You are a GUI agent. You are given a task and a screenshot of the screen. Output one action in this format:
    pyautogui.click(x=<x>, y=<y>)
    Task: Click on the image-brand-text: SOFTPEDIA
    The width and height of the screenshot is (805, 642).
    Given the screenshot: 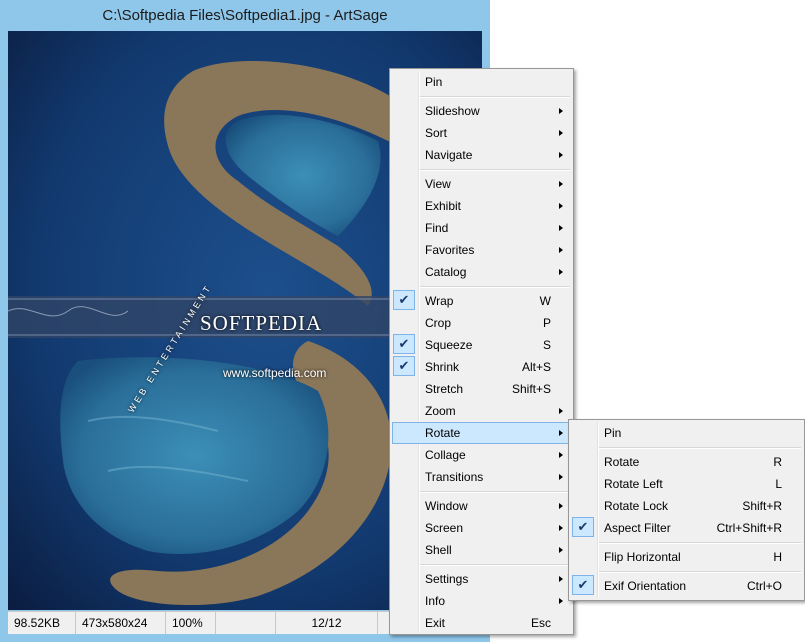 What is the action you would take?
    pyautogui.click(x=261, y=323)
    